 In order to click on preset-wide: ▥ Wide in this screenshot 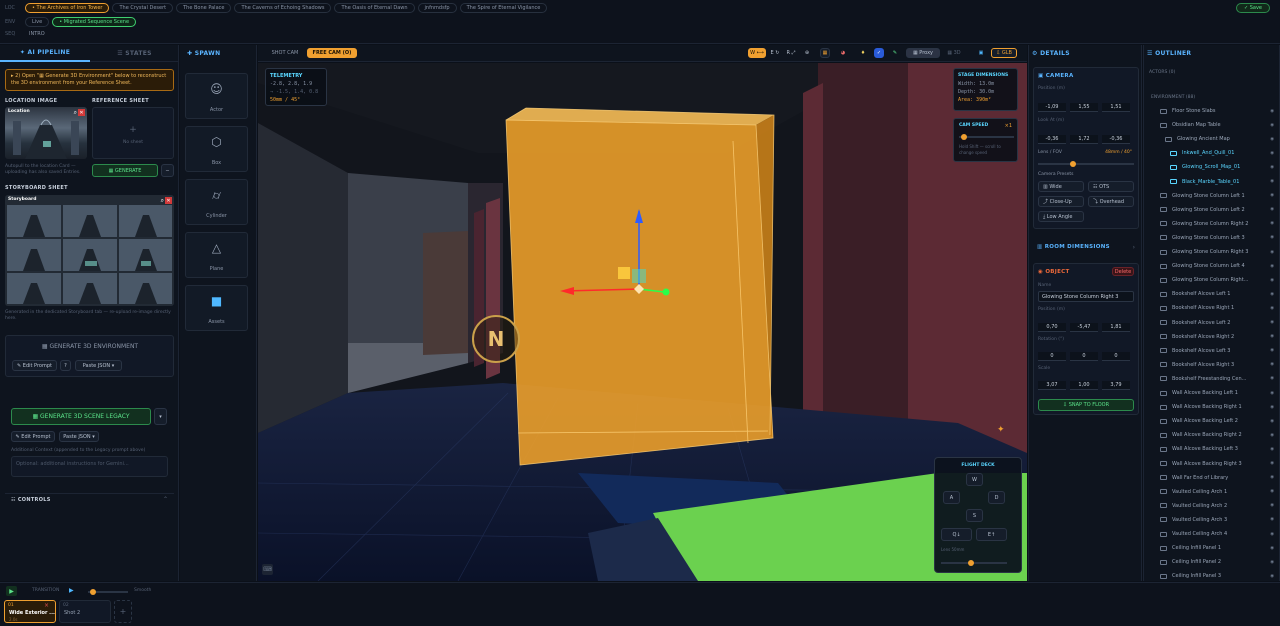, I will do `click(1061, 186)`.